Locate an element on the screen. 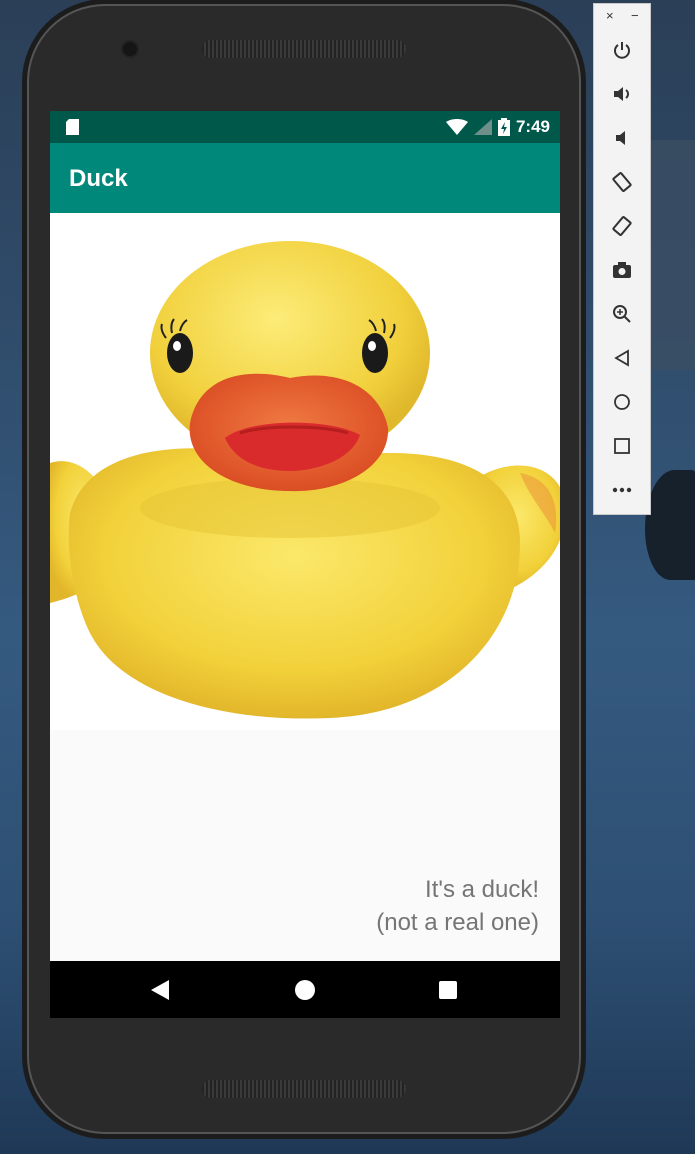 The image size is (695, 1154). volume-down-icon is located at coordinates (620, 138).